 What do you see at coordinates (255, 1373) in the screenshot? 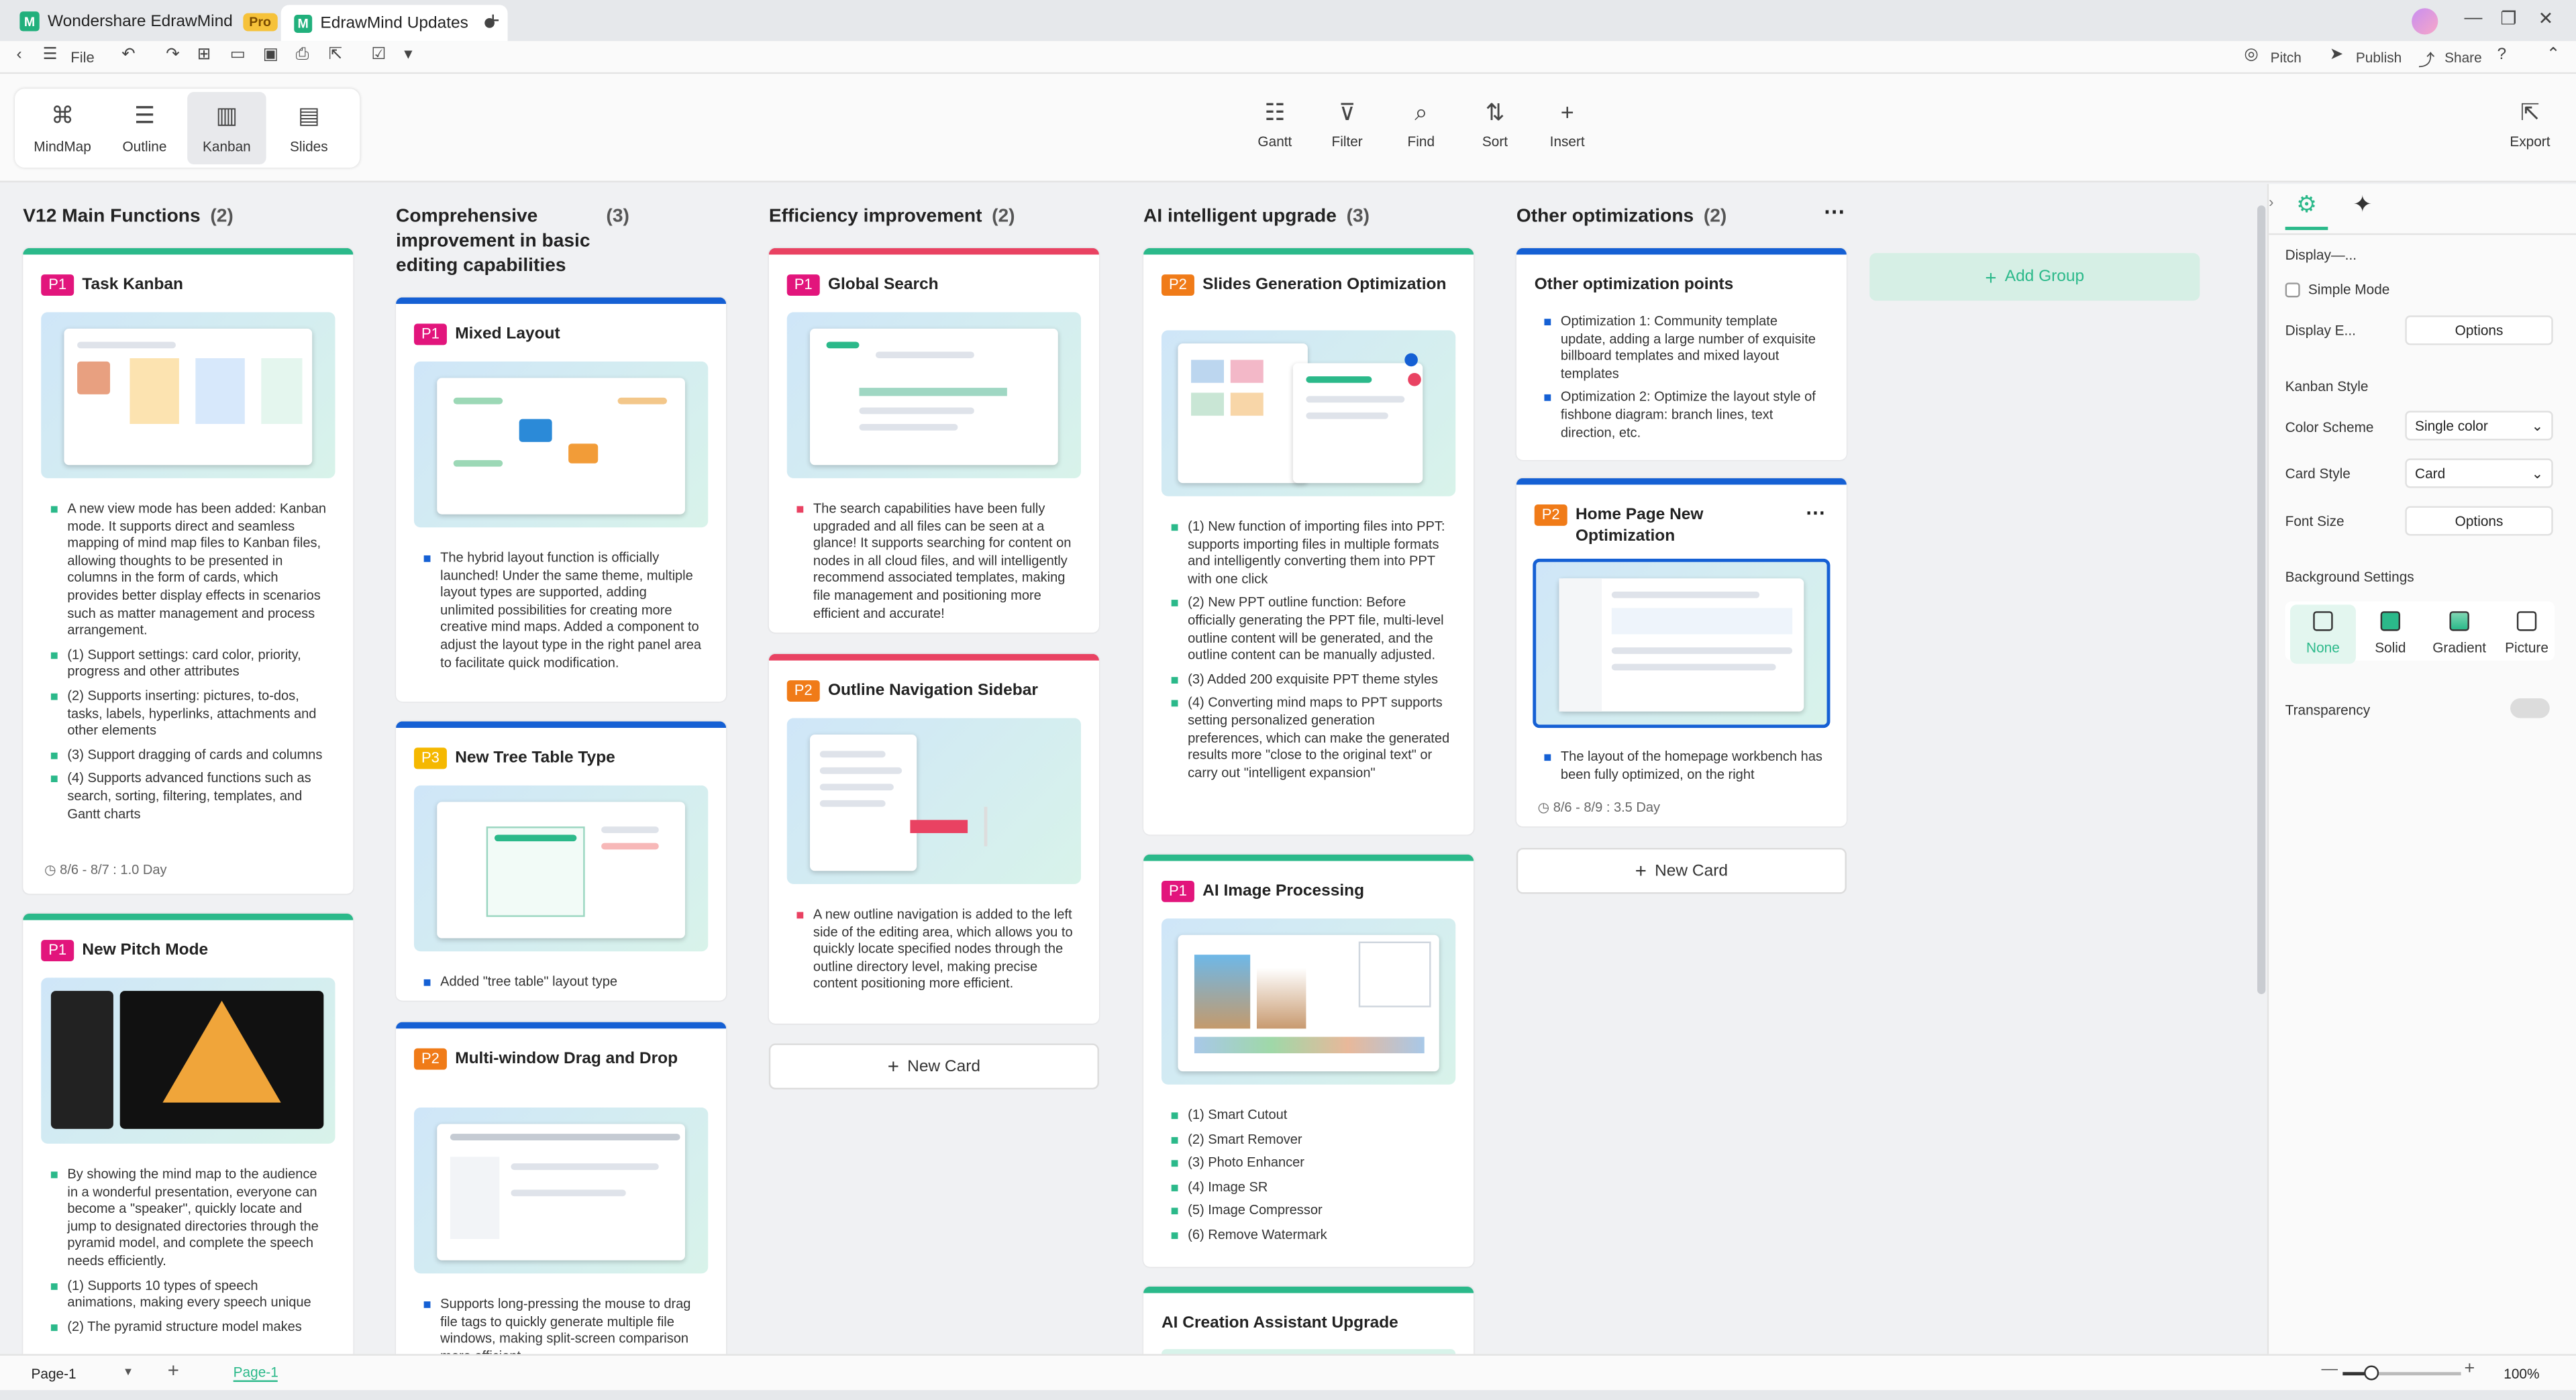
I see `page-tab: Page-1` at bounding box center [255, 1373].